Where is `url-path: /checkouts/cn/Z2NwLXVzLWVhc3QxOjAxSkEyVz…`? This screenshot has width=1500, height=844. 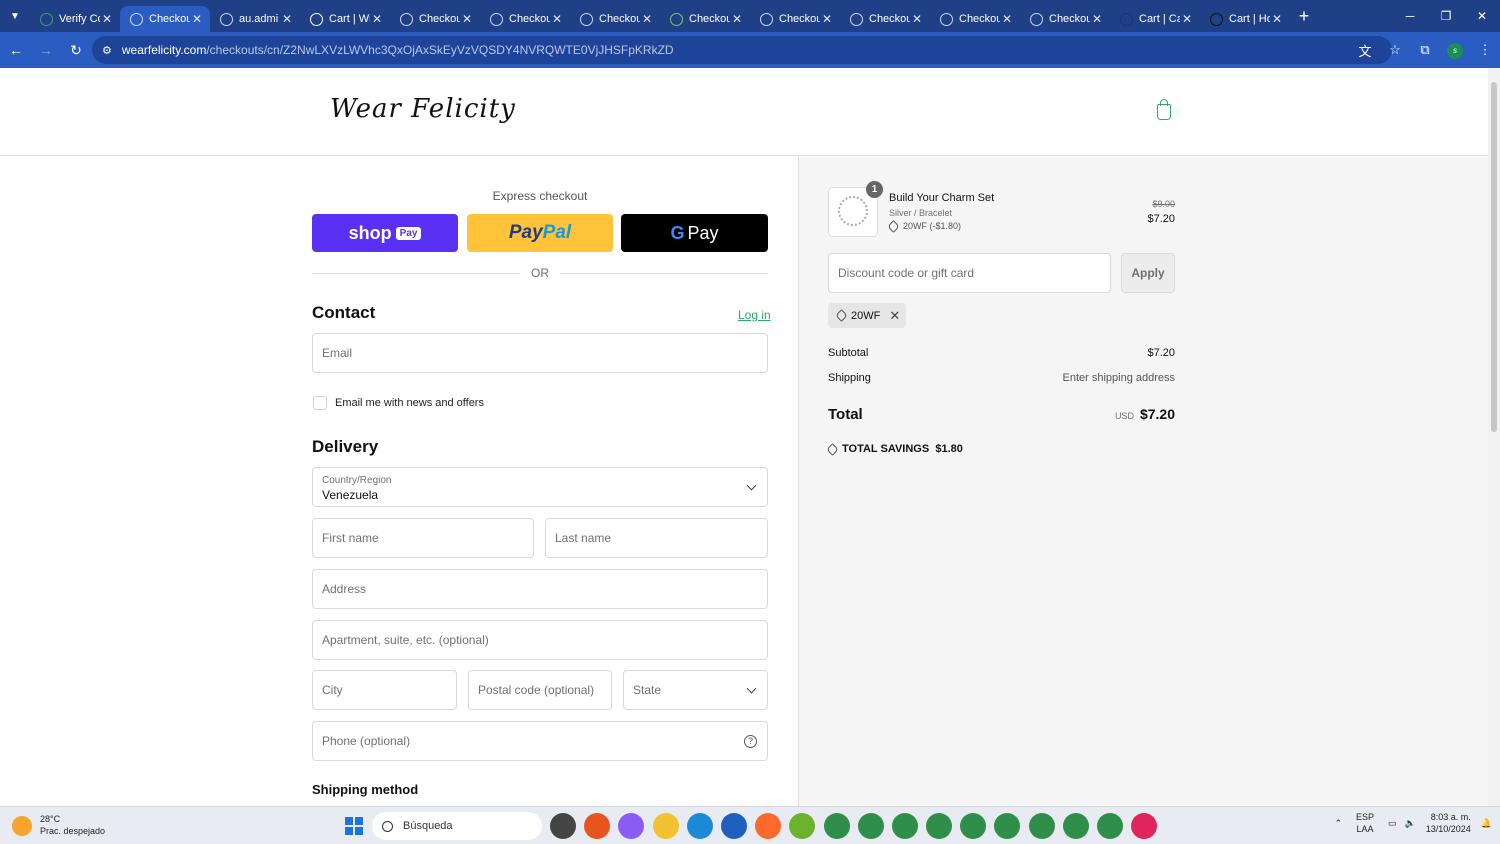 url-path: /checkouts/cn/Z2NwLXVzLWVhc3QxOjAxSkEyVz… is located at coordinates (440, 50).